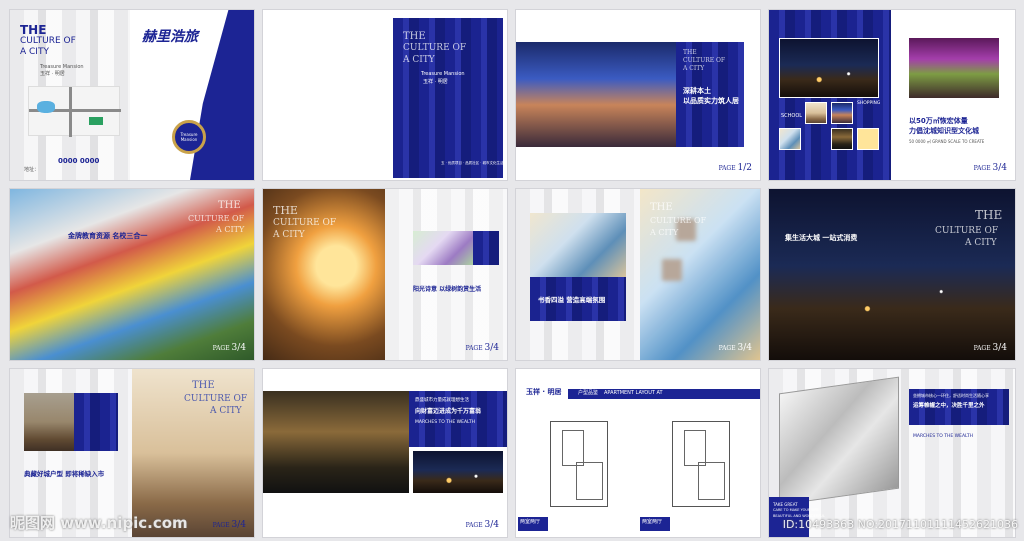  Describe the element at coordinates (229, 205) in the screenshot. I see `school-the: THE` at that location.